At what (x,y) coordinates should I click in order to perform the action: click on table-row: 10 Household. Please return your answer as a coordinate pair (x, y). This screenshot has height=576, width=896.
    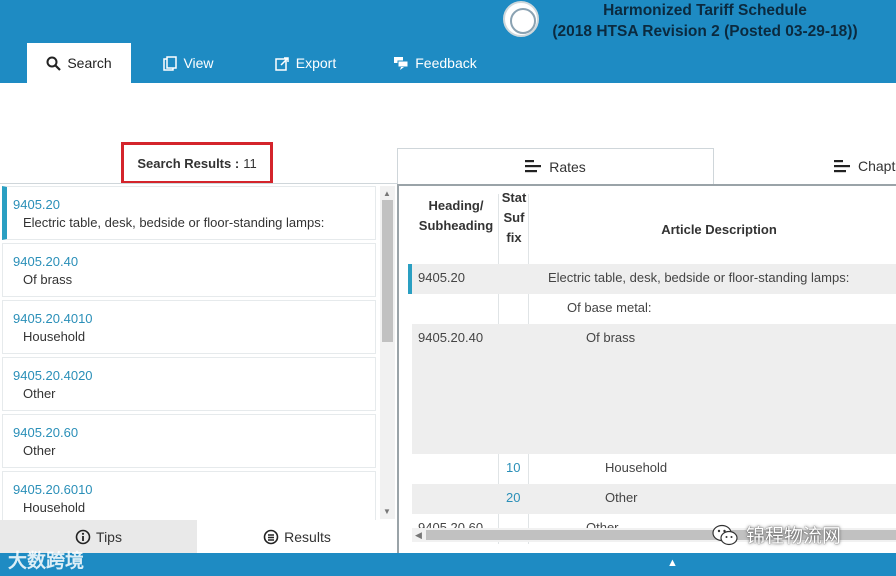
    Looking at the image, I should click on (654, 469).